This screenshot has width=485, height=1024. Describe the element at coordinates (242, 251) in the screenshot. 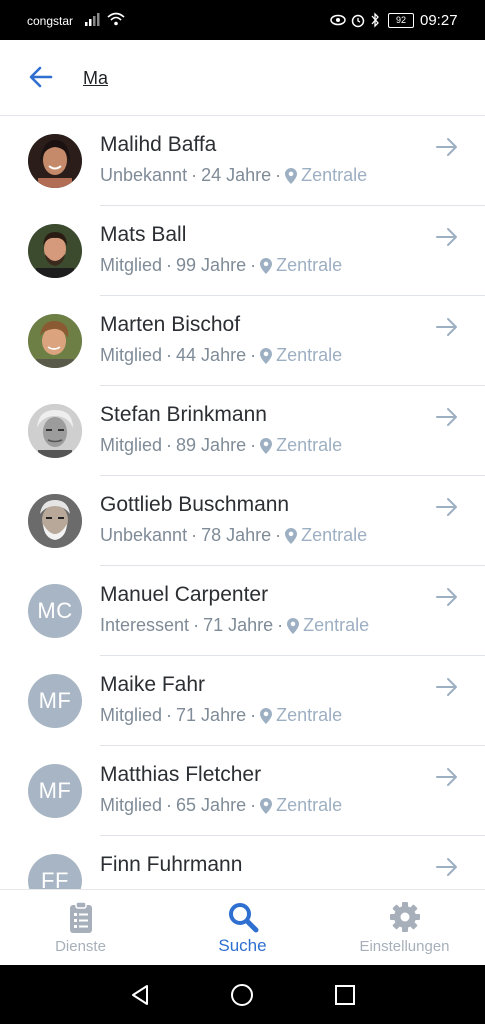

I see `list-item: Mats Ball Mitglied · 99 Jahre · Zentrale` at that location.